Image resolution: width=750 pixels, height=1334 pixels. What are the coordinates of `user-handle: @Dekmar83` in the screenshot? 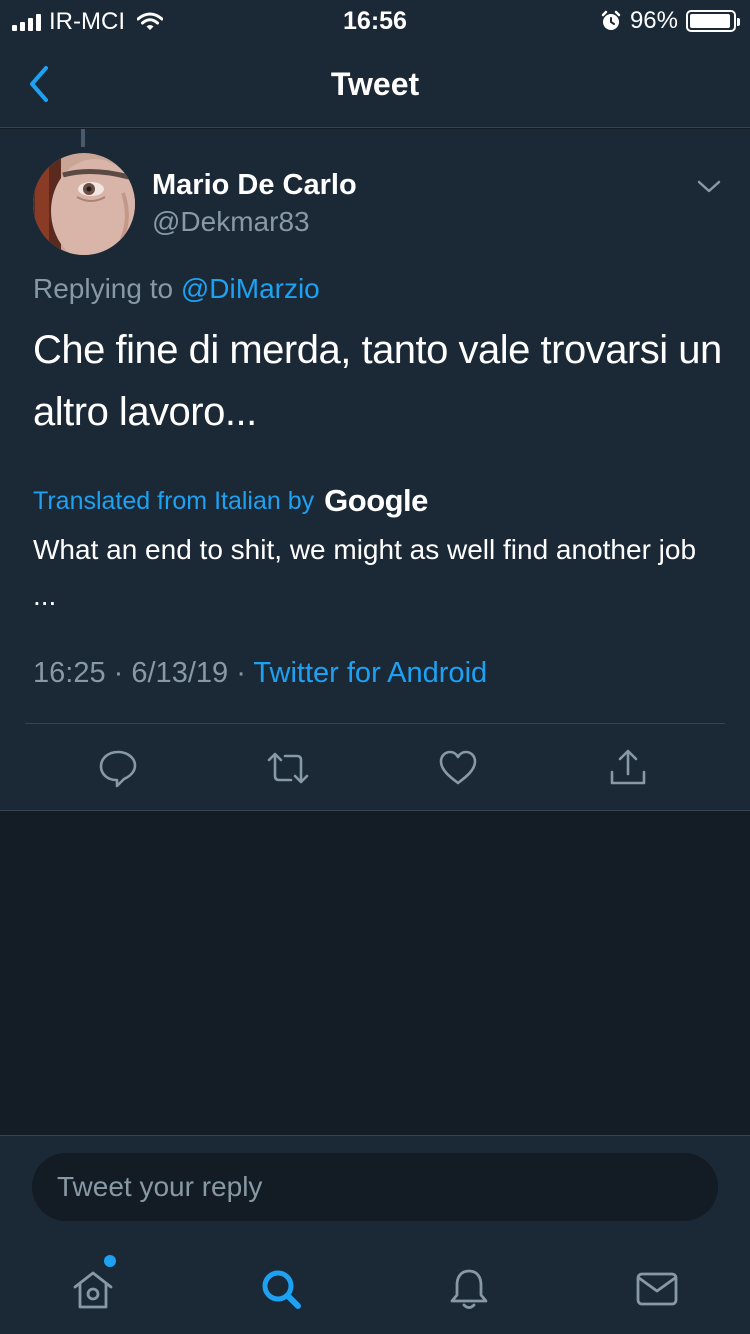 It's located at (231, 222).